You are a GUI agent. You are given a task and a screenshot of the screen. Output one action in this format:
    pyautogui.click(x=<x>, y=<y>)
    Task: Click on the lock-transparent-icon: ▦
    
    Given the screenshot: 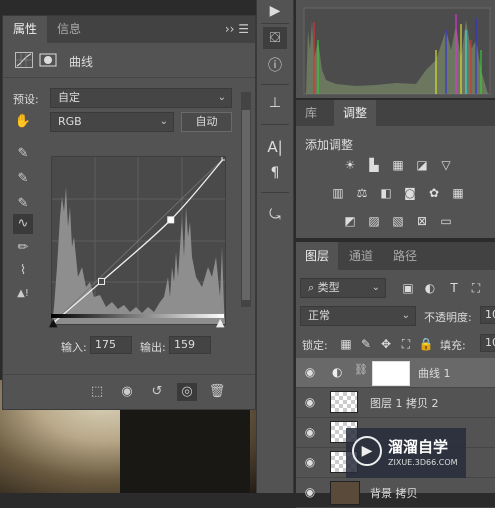 What is the action you would take?
    pyautogui.click(x=346, y=344)
    